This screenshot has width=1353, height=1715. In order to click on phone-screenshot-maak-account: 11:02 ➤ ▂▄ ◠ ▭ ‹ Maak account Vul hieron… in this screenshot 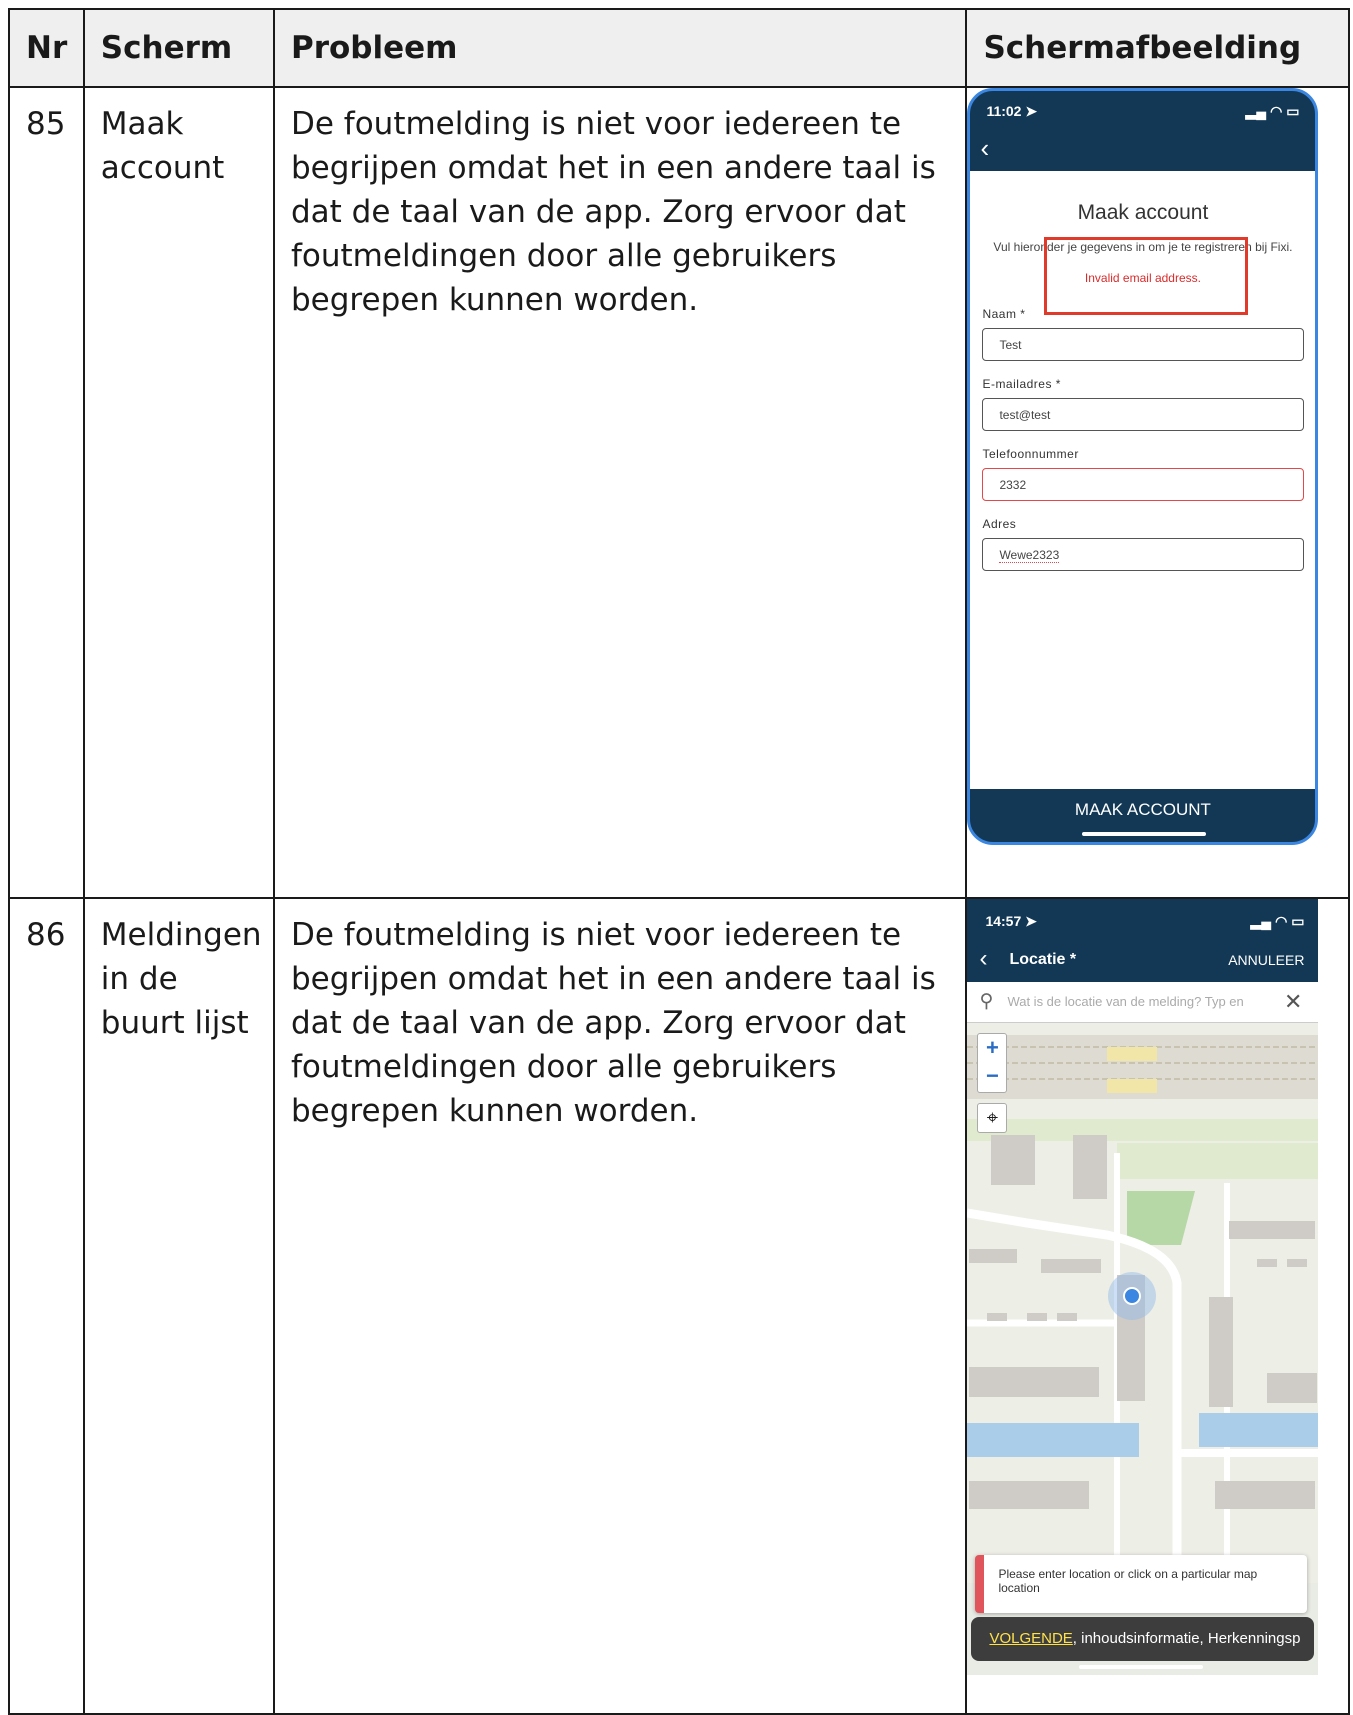, I will do `click(1143, 466)`.